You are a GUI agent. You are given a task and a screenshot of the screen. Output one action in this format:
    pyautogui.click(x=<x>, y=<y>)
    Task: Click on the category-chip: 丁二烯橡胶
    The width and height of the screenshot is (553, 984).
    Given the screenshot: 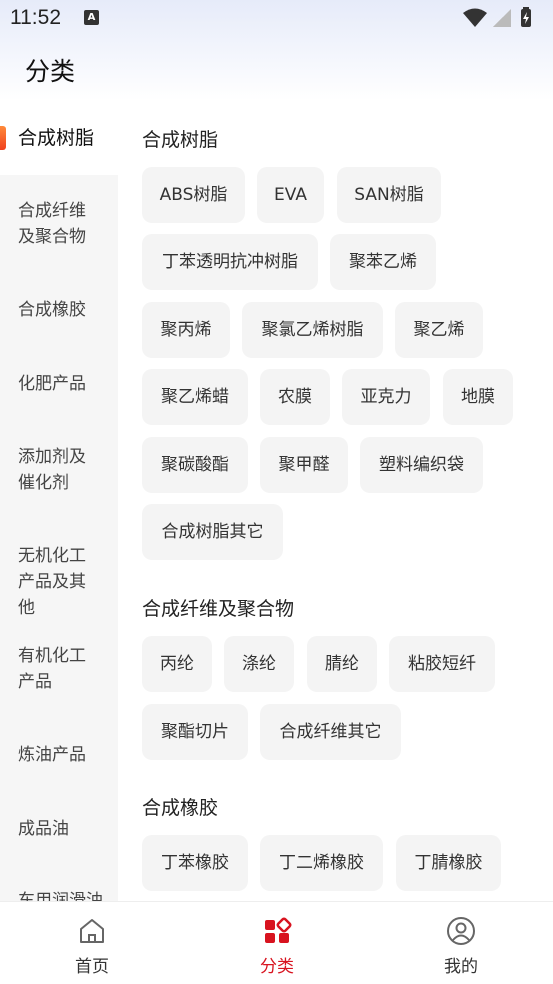 What is the action you would take?
    pyautogui.click(x=321, y=863)
    